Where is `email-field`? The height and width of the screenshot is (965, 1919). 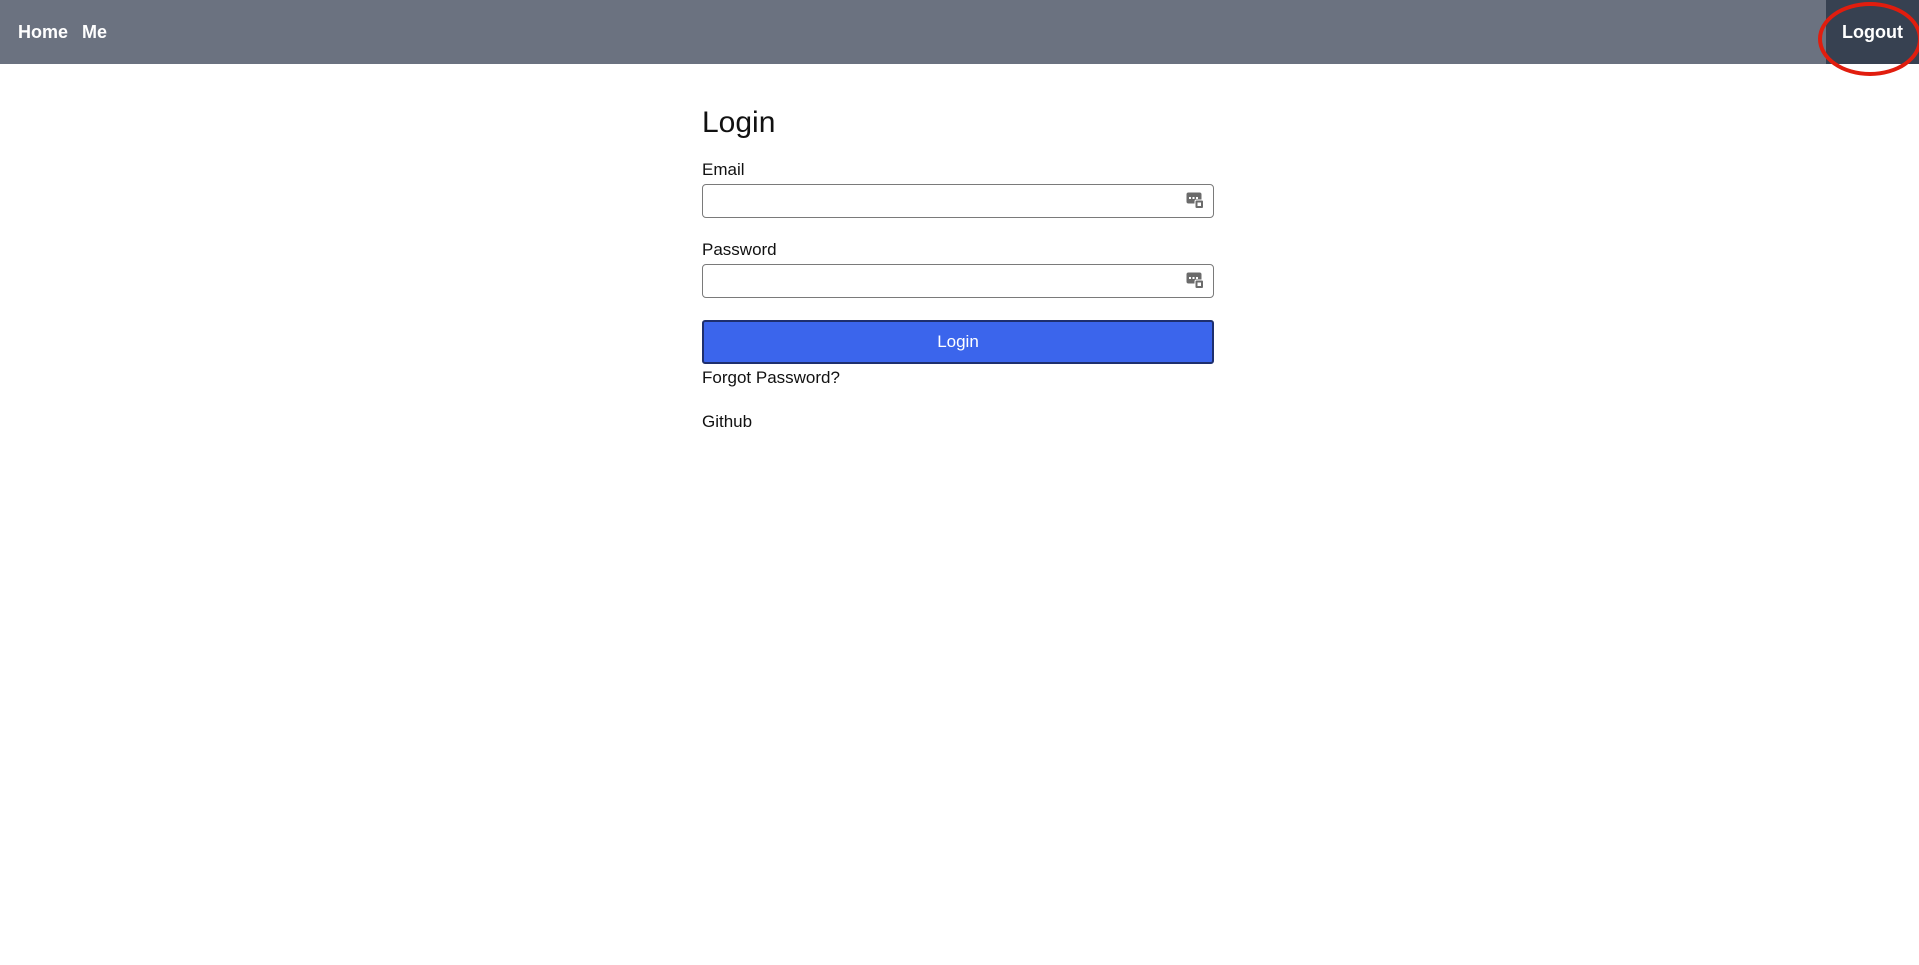 email-field is located at coordinates (958, 201).